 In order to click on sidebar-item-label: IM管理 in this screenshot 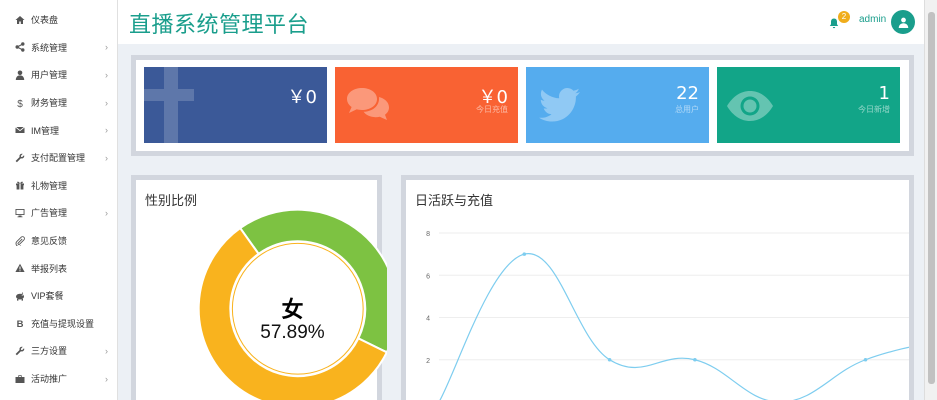, I will do `click(45, 130)`.